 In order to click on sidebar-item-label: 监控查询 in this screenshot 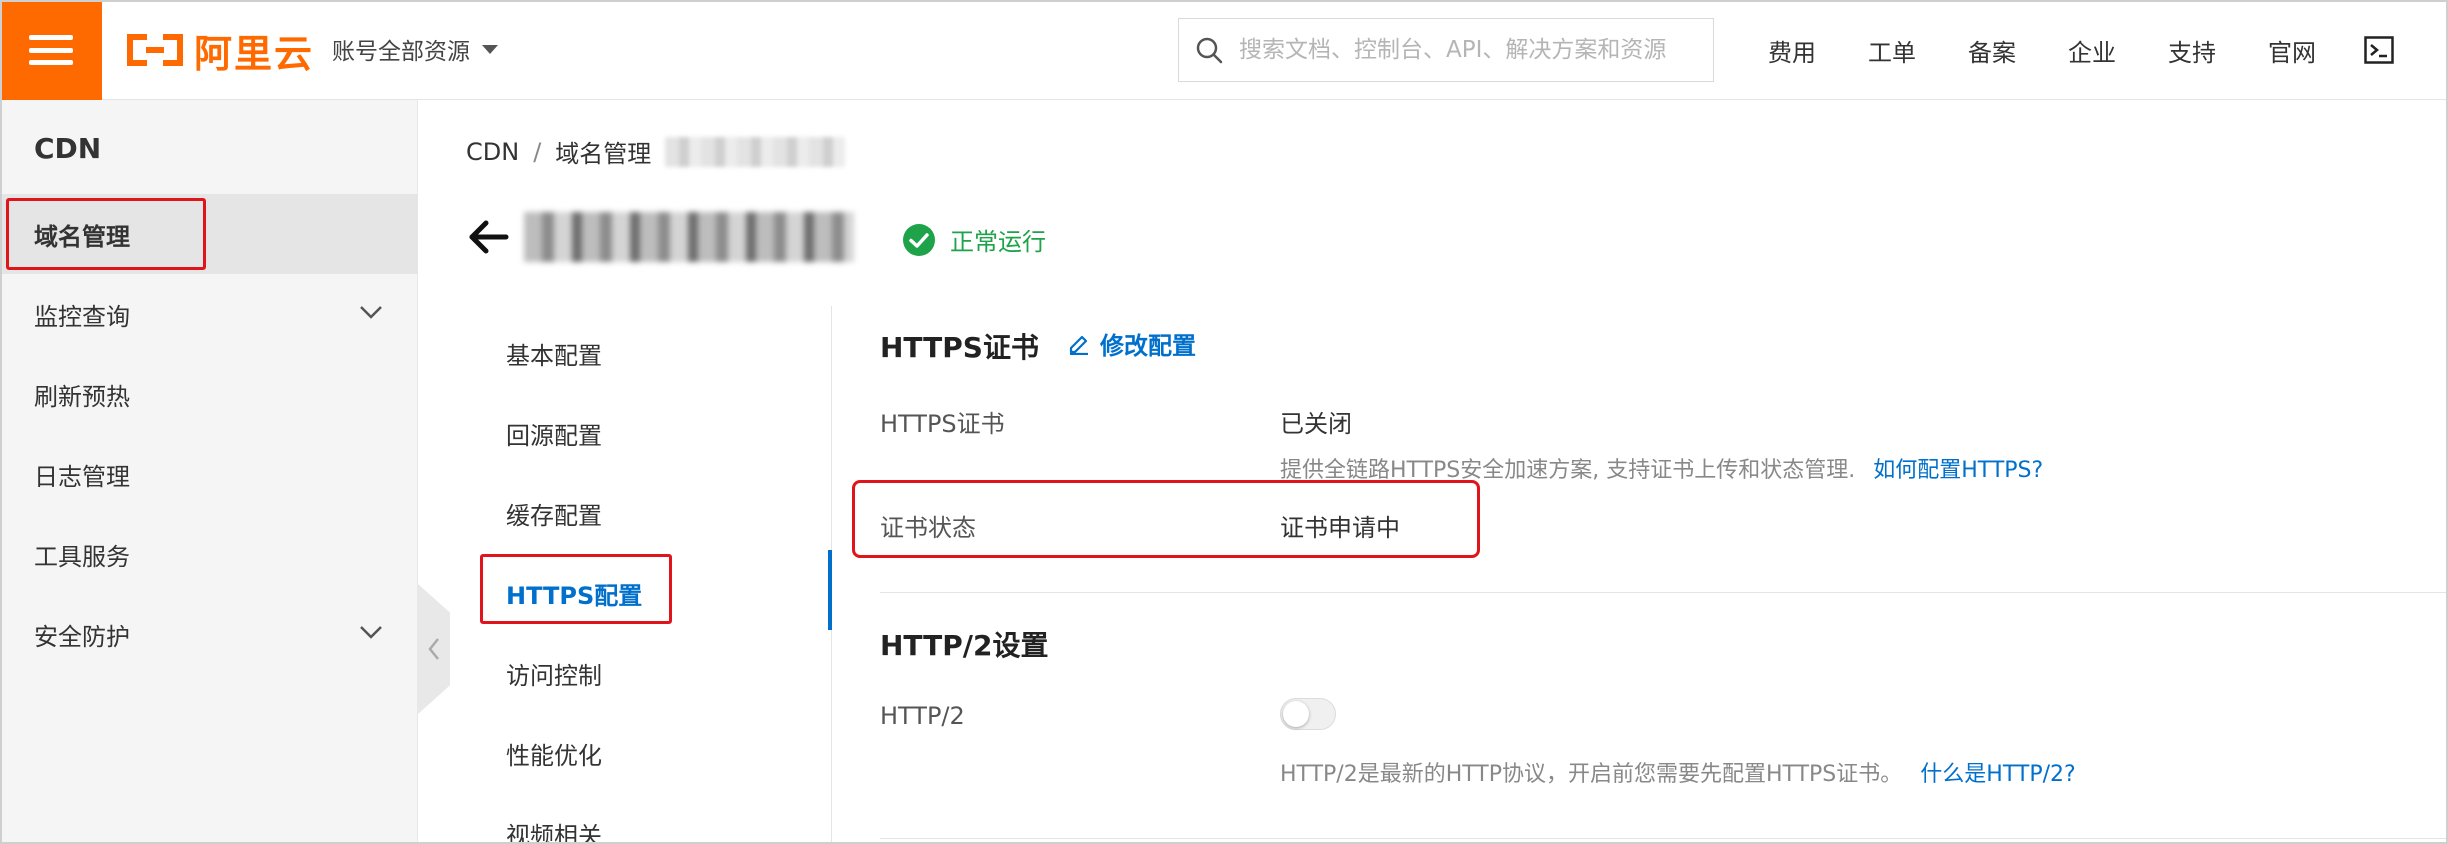, I will do `click(82, 316)`.